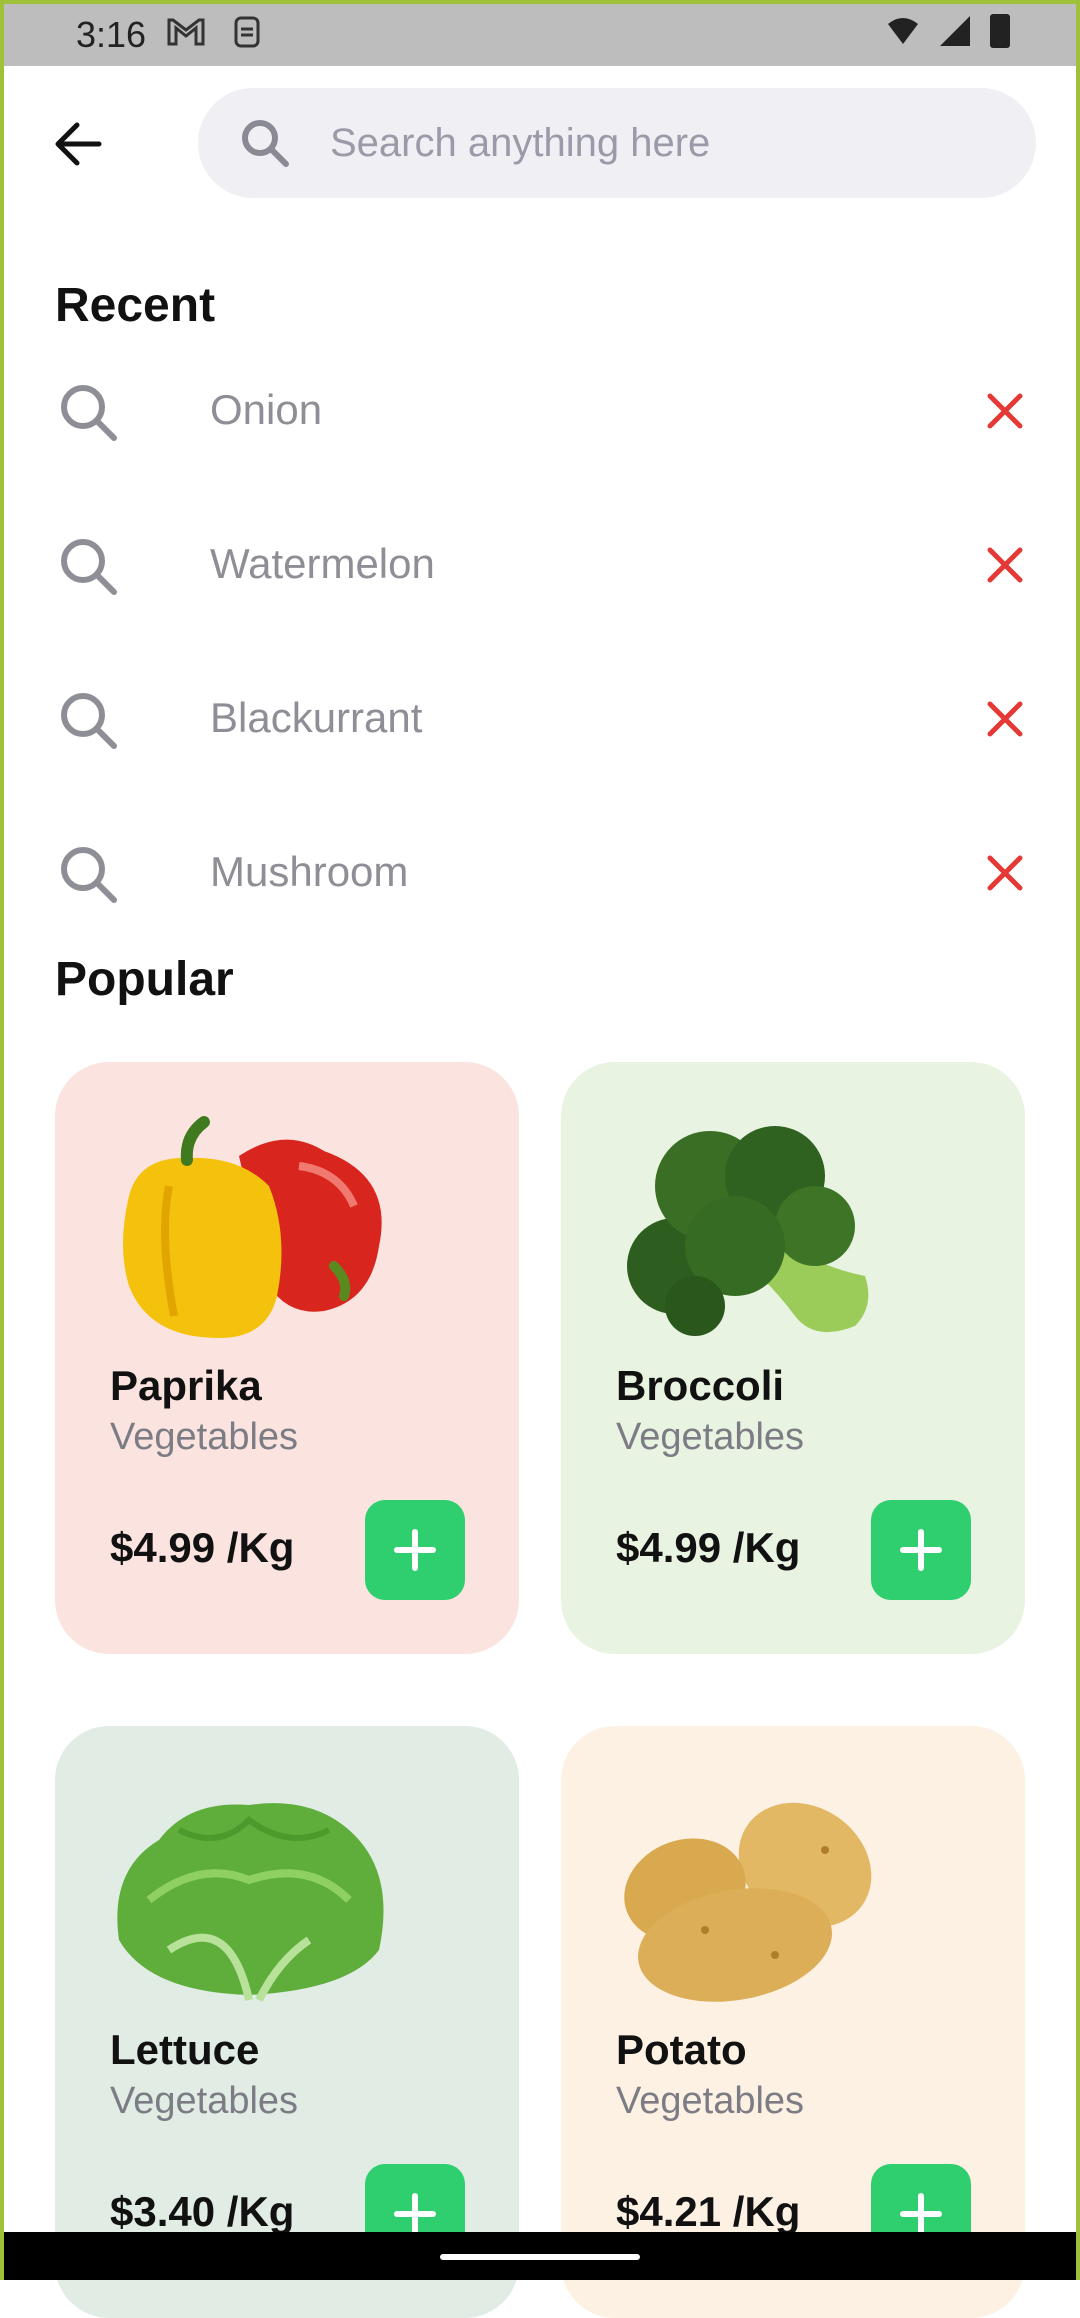  Describe the element at coordinates (540, 872) in the screenshot. I see `recent-item: Mushroom` at that location.